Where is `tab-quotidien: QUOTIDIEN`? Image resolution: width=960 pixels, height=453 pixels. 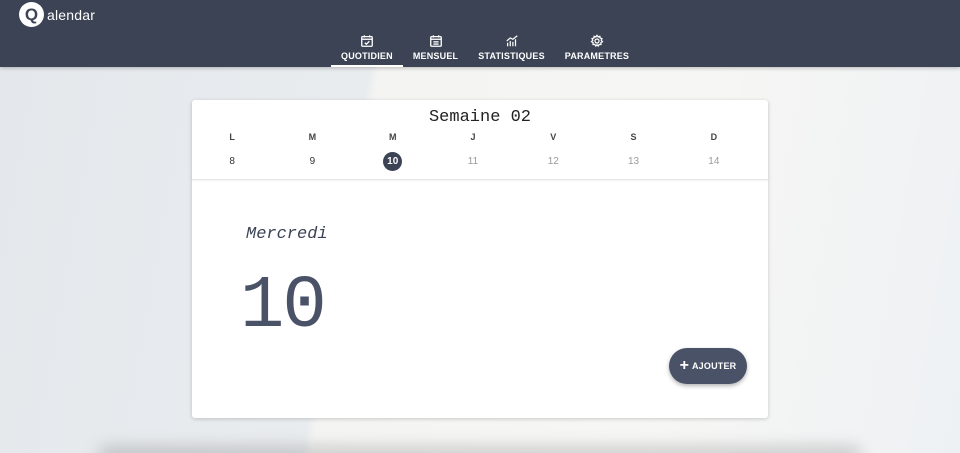
tab-quotidien: QUOTIDIEN is located at coordinates (367, 48).